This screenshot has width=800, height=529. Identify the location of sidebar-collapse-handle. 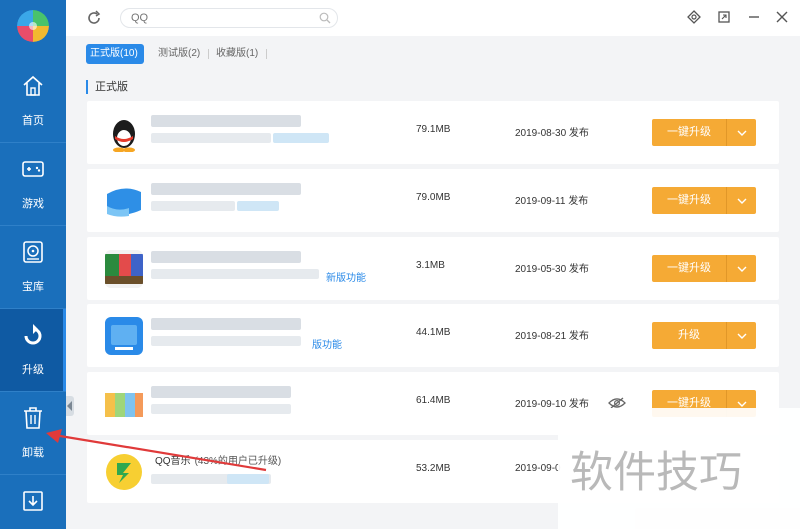
(70, 406).